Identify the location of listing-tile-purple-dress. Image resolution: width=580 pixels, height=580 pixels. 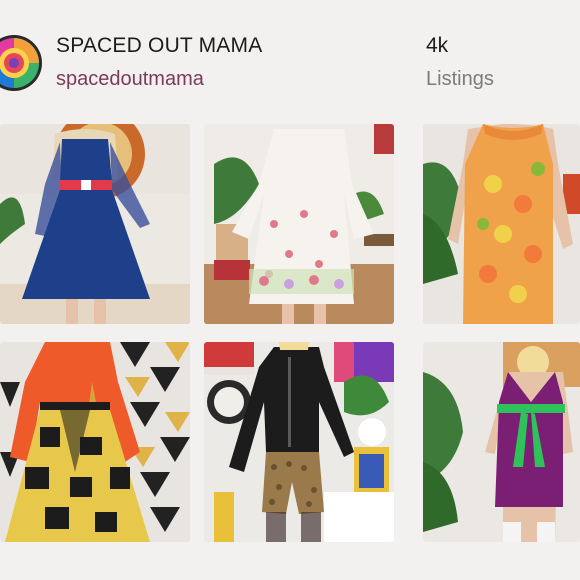
(501, 442).